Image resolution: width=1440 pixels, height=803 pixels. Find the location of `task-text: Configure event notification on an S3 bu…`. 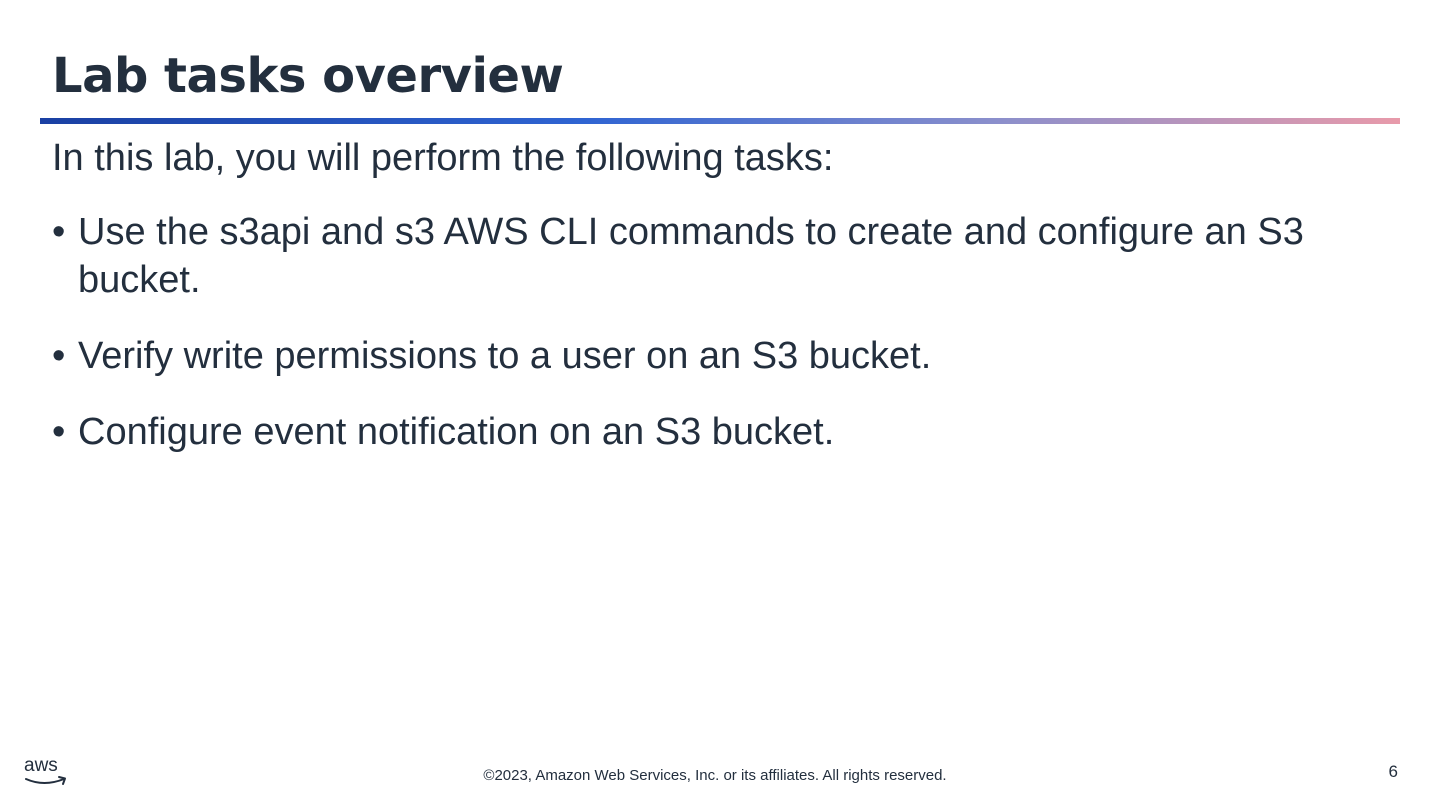

task-text: Configure event notification on an S3 bu… is located at coordinates (456, 432).